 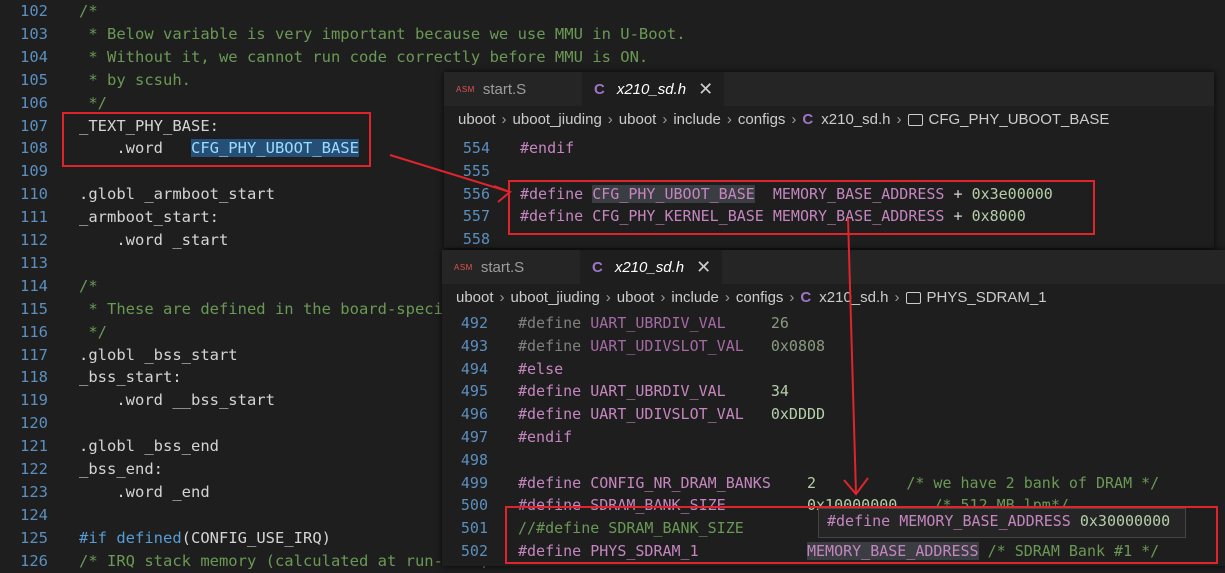 What do you see at coordinates (34, 102) in the screenshot?
I see `line-number: 106` at bounding box center [34, 102].